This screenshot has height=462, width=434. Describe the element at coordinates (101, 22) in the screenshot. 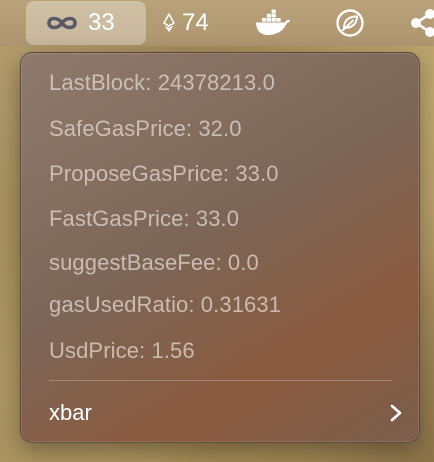

I see `gas-price-value: 33` at that location.